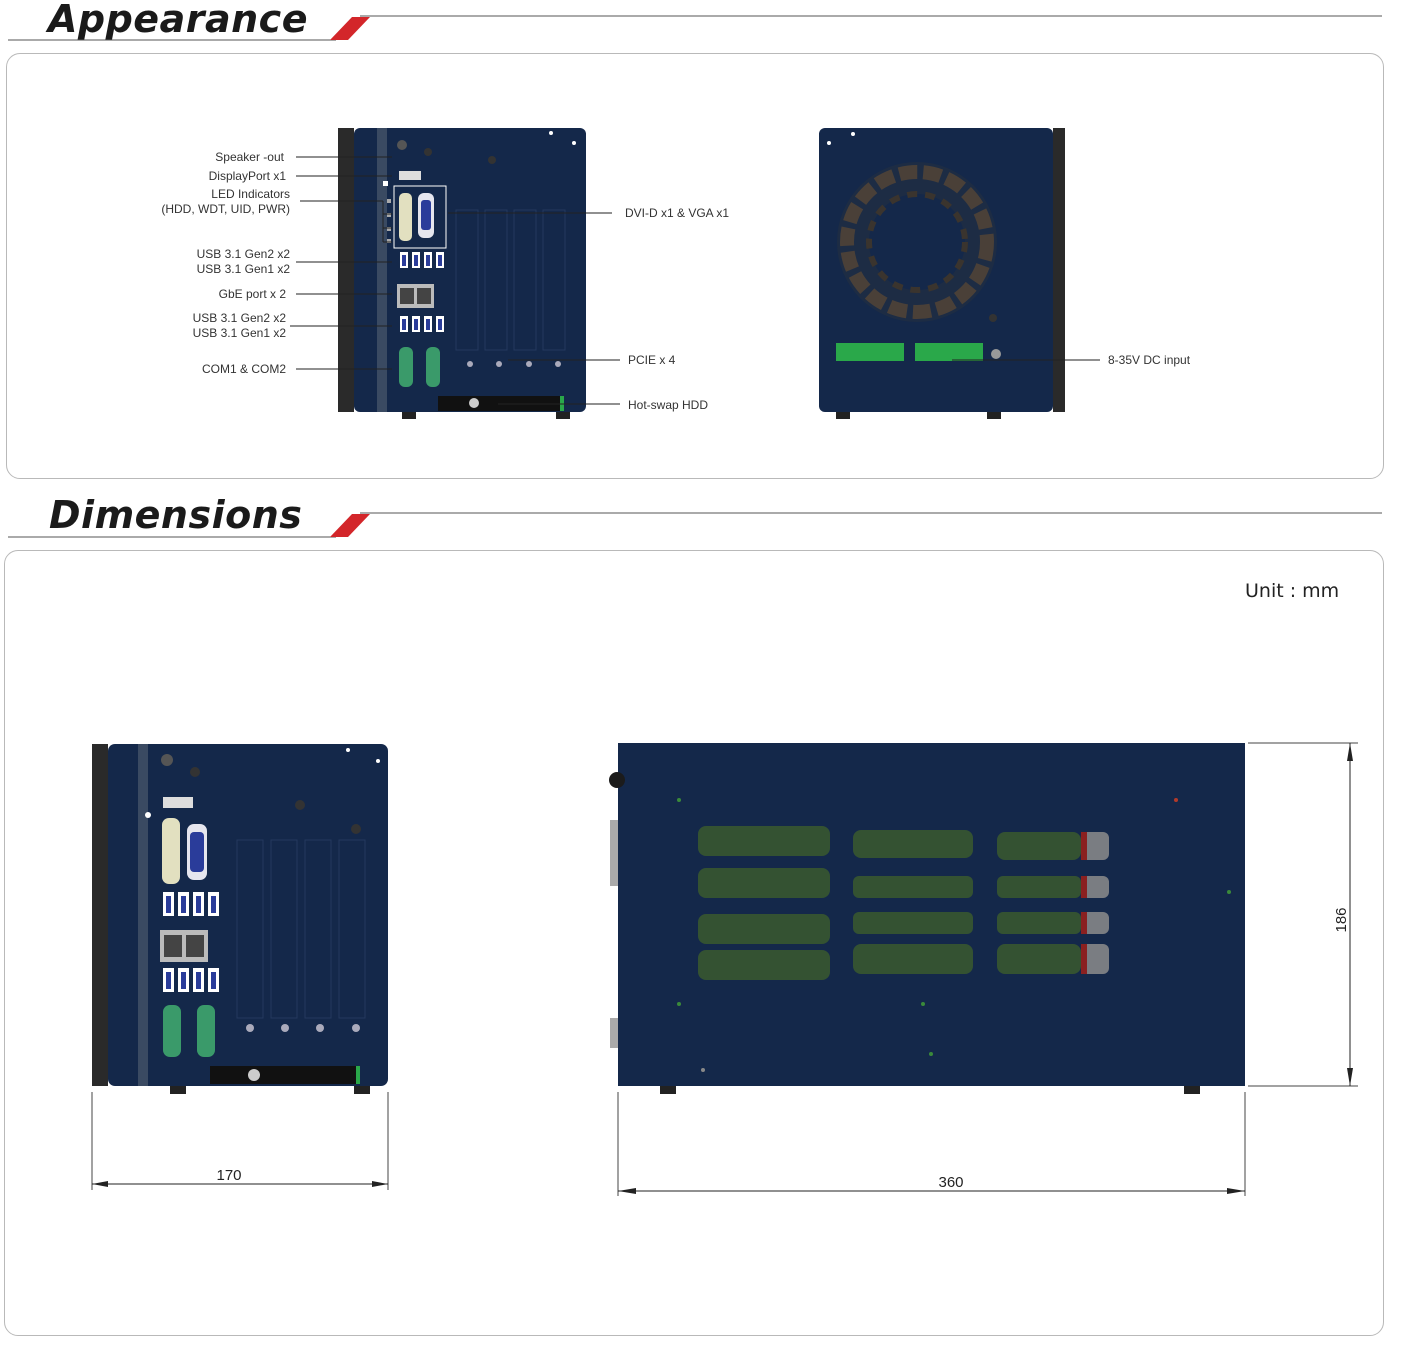 This screenshot has width=1403, height=1350. What do you see at coordinates (178, 802) in the screenshot?
I see `displayport-icon` at bounding box center [178, 802].